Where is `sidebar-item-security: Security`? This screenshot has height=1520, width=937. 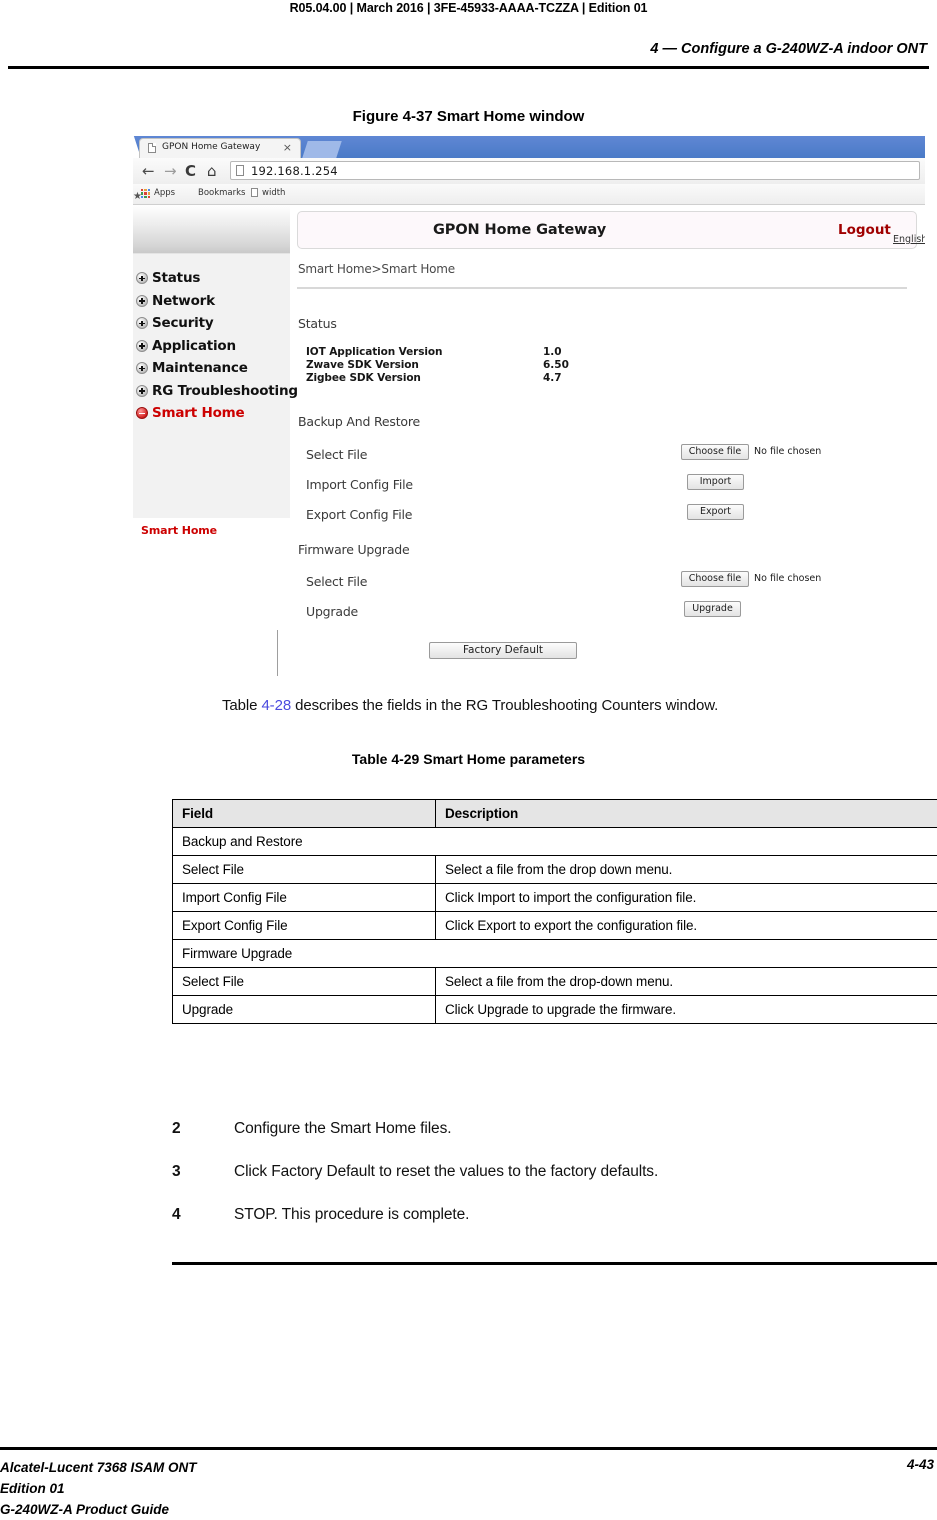 sidebar-item-security: Security is located at coordinates (211, 323).